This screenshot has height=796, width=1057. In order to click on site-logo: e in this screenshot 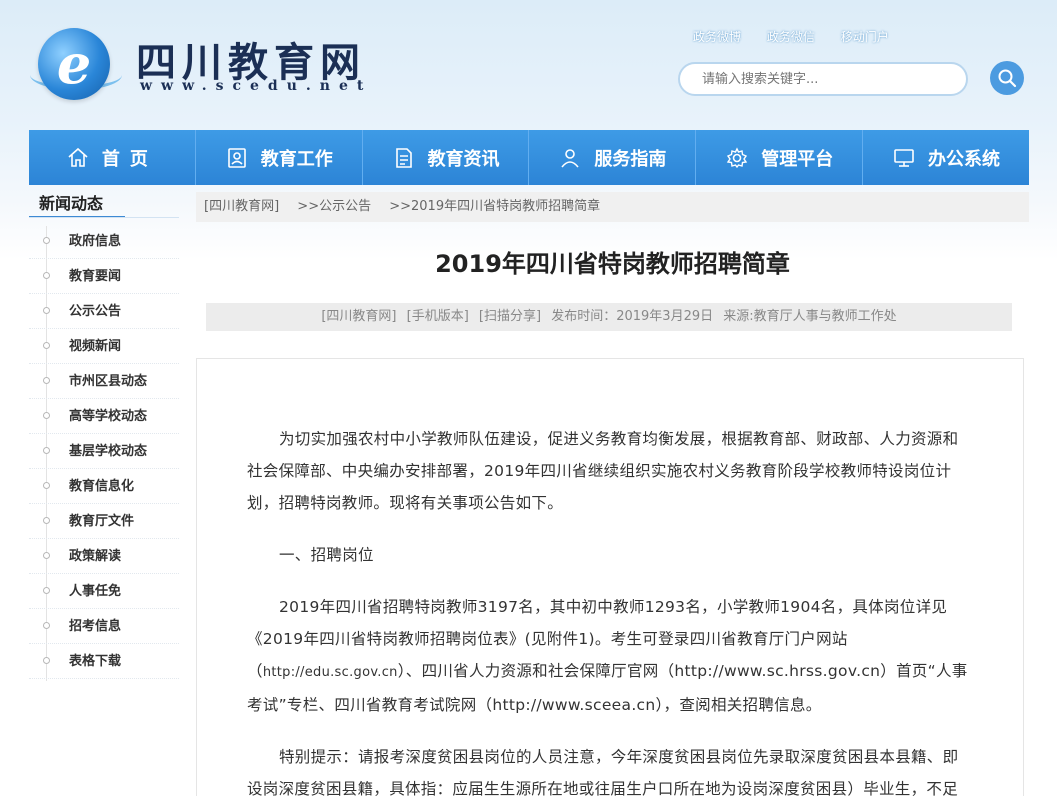, I will do `click(74, 64)`.